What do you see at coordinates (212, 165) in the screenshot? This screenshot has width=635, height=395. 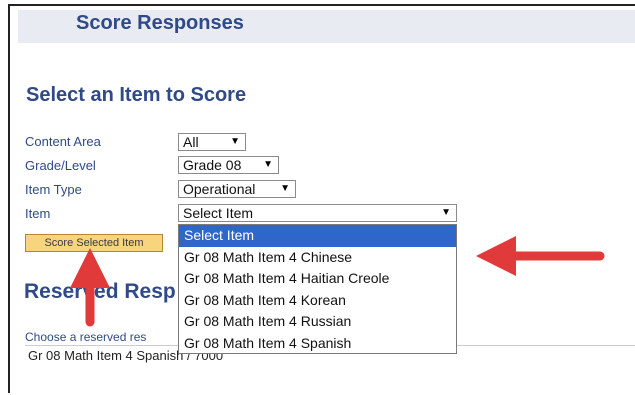 I see `grade-level-value: Grade 08` at bounding box center [212, 165].